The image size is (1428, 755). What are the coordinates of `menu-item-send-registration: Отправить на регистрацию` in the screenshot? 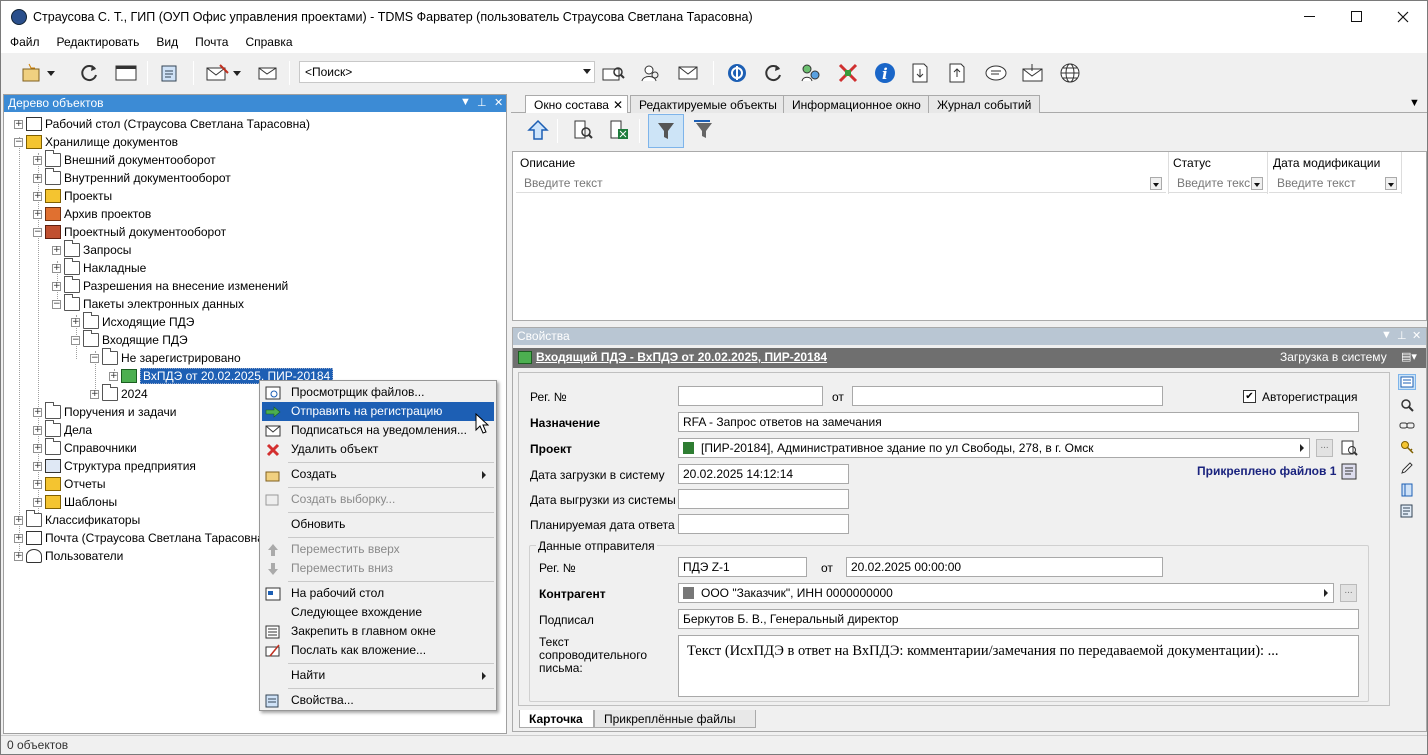 It's located at (378, 411).